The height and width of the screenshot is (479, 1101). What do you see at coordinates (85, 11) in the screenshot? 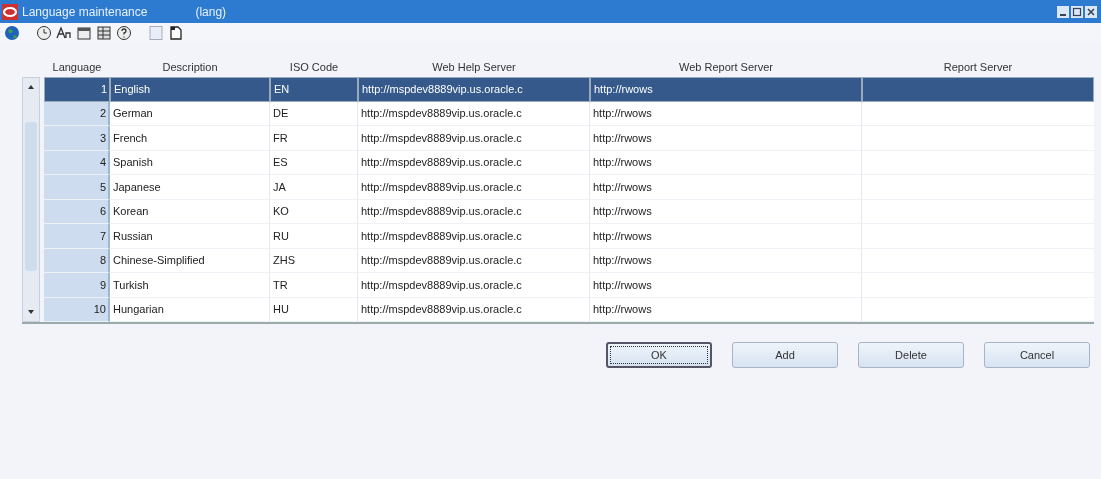
I see `window-title: Language maintenance` at bounding box center [85, 11].